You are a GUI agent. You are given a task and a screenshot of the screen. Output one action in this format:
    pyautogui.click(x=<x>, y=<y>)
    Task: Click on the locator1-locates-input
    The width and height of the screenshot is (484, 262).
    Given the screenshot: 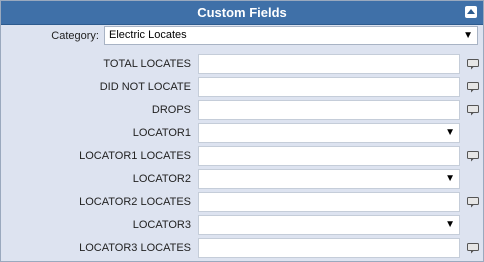 What is the action you would take?
    pyautogui.click(x=329, y=156)
    